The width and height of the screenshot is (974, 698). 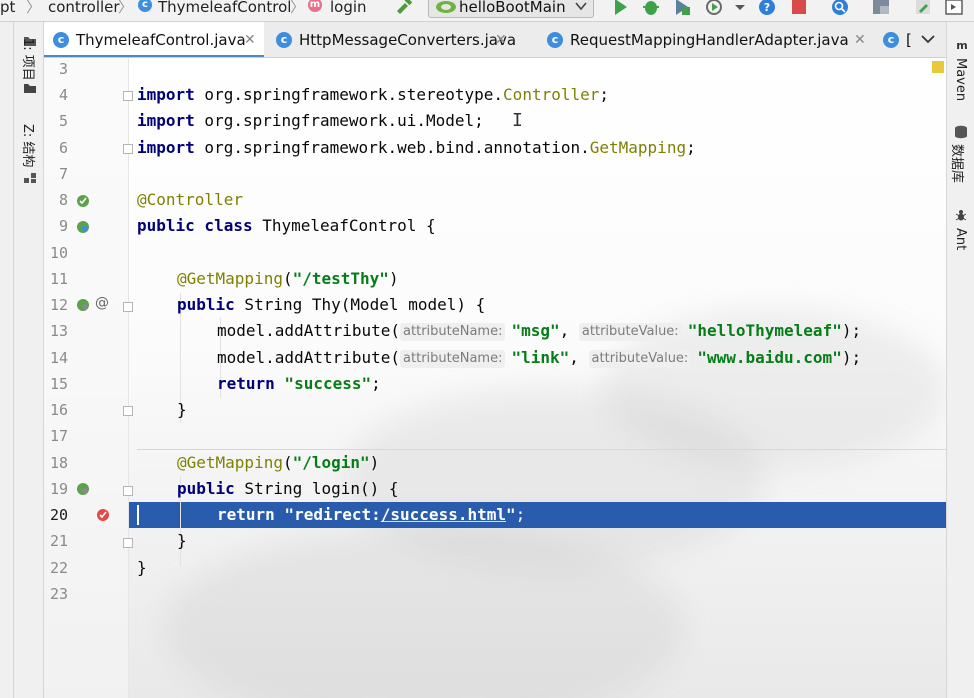 I want to click on code-line-12: public String Thy(Model model) {, so click(x=331, y=305).